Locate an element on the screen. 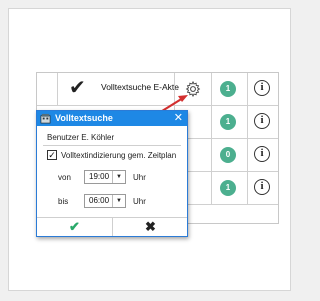 The width and height of the screenshot is (320, 301). app-icon is located at coordinates (45, 118).